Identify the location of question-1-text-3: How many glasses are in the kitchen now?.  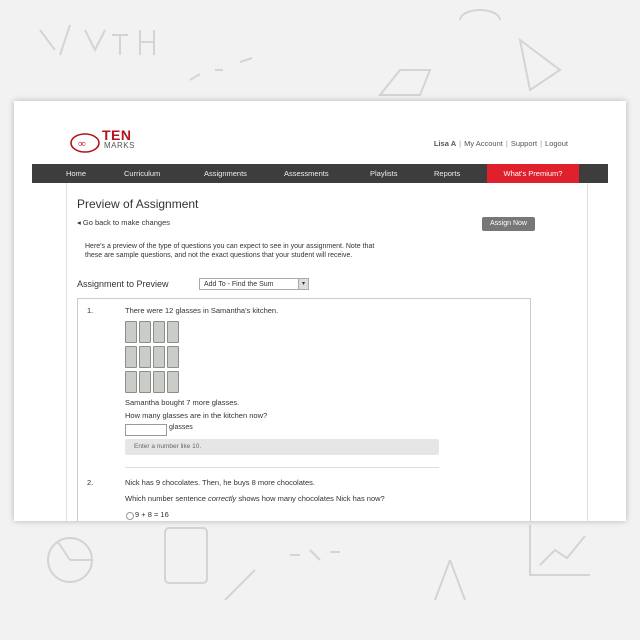
(196, 415).